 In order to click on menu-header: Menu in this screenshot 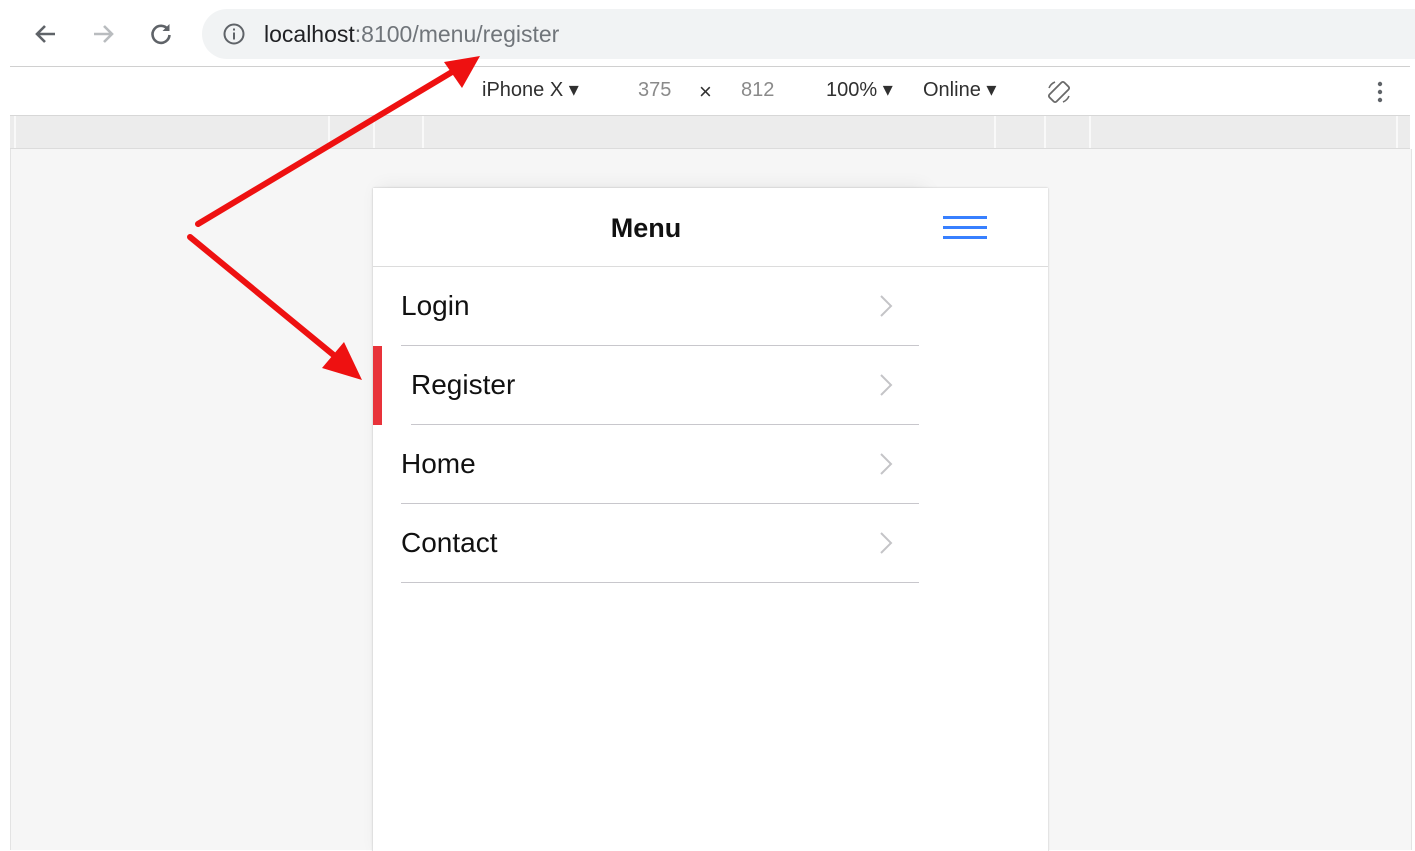, I will do `click(646, 227)`.